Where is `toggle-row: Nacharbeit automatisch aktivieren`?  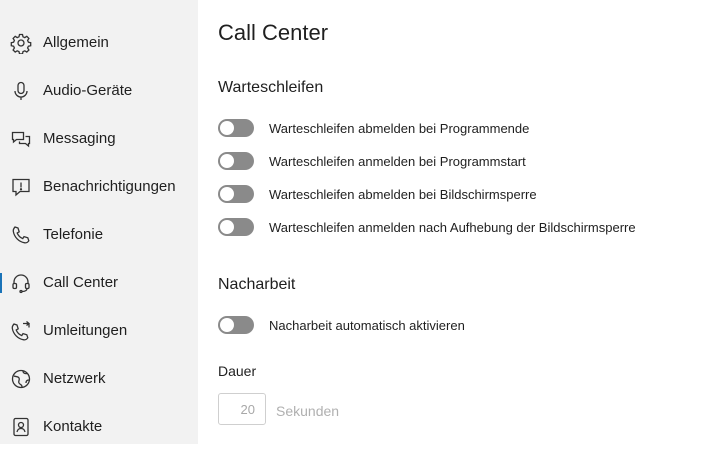 toggle-row: Nacharbeit automatisch aktivieren is located at coordinates (341, 325).